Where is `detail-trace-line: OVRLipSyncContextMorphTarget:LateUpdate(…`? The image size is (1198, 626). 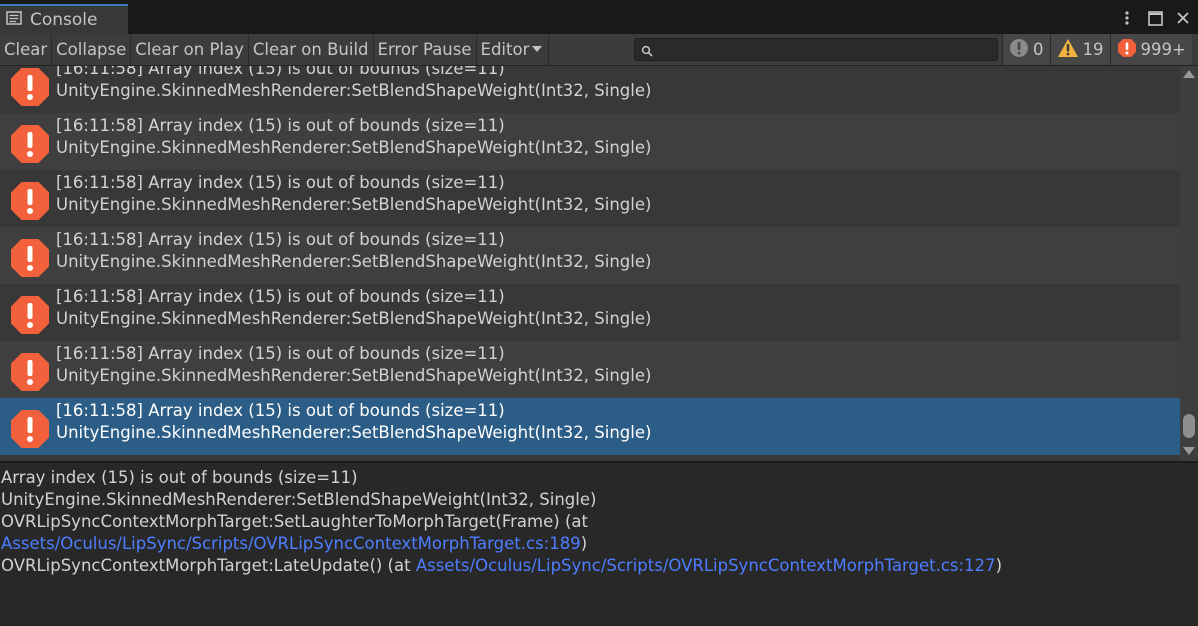
detail-trace-line: OVRLipSyncContextMorphTarget:LateUpdate(… is located at coordinates (599, 566).